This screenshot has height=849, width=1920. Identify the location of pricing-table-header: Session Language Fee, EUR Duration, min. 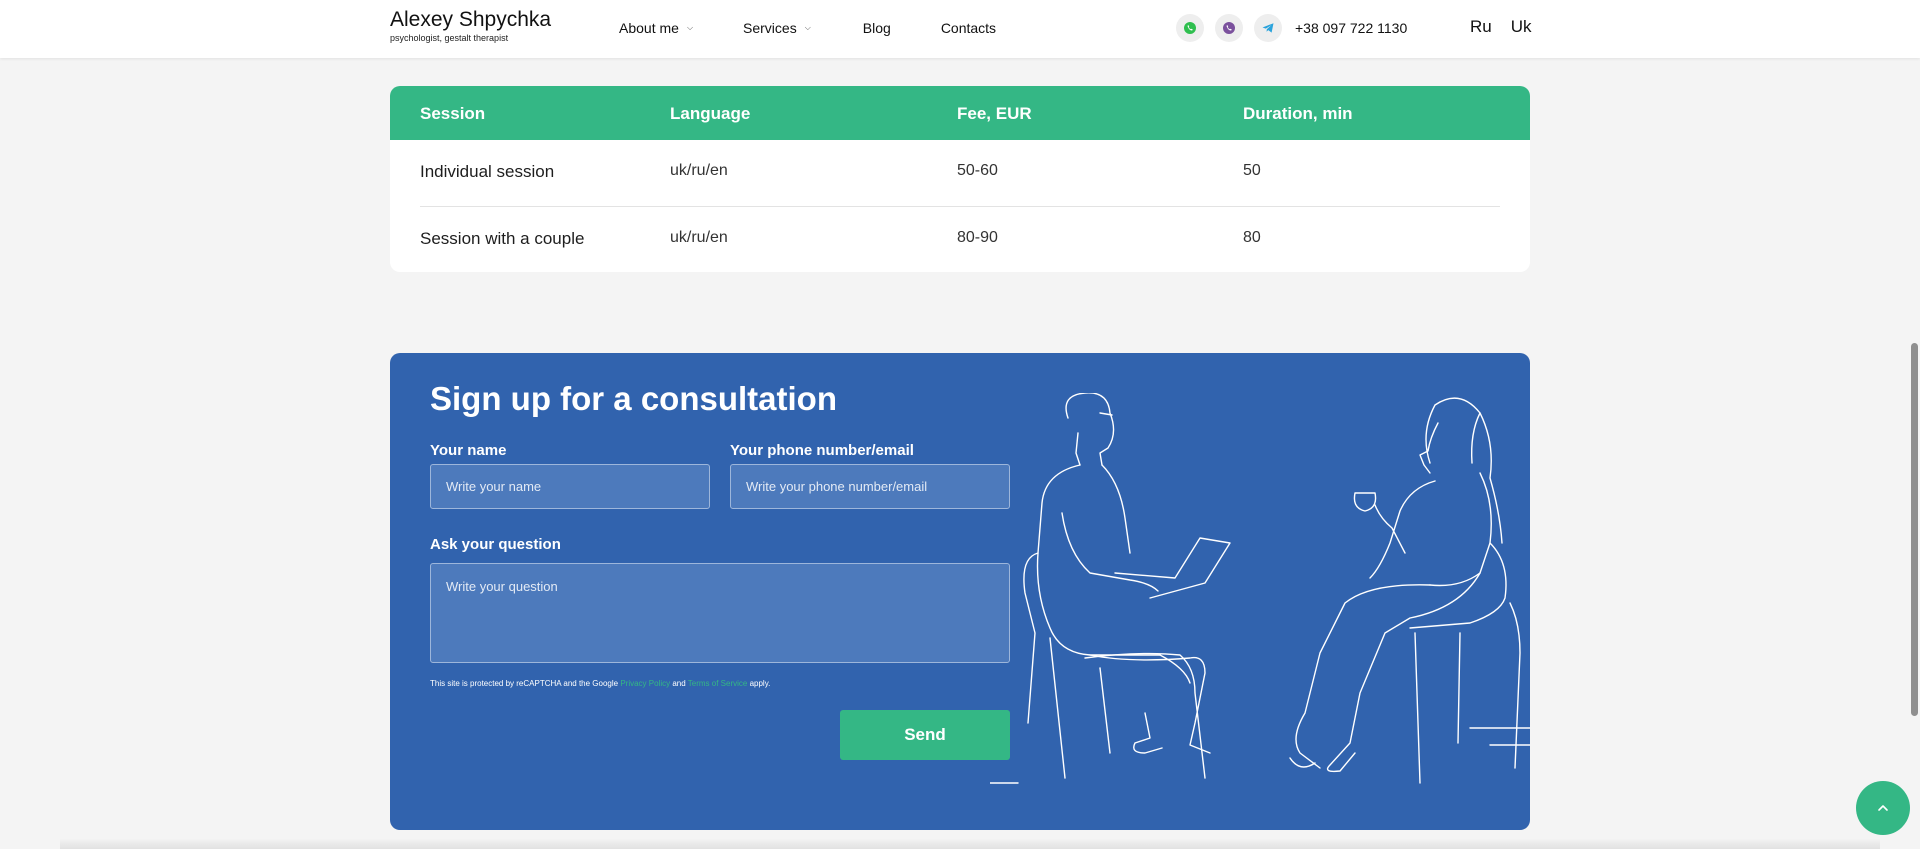
(960, 113).